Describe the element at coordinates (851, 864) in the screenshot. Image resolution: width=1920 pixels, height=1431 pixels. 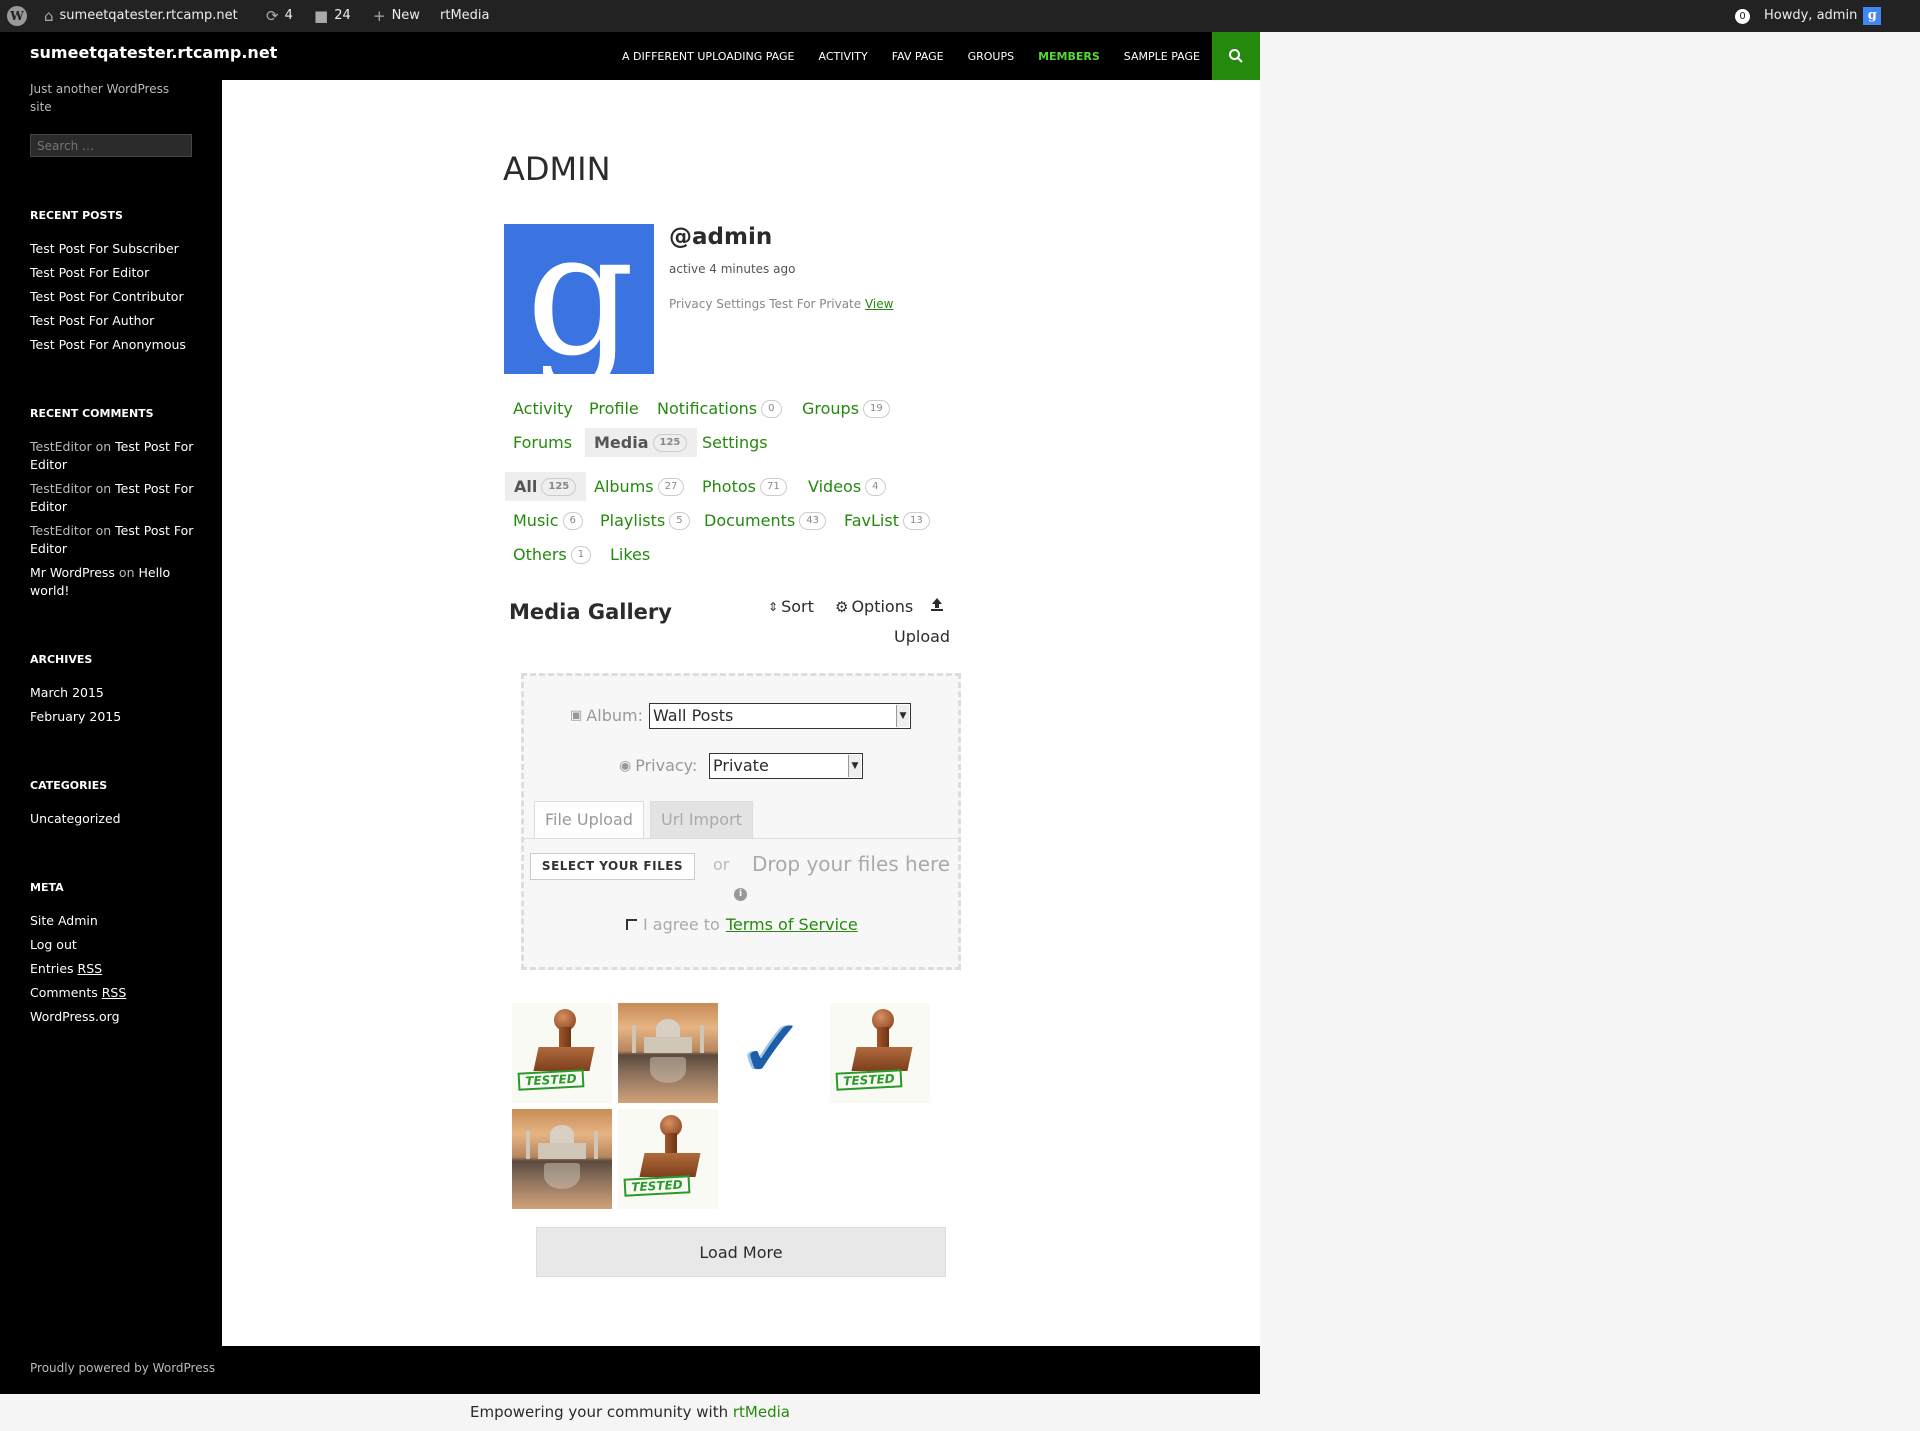
I see `drop-zone-text: Drop your files here` at that location.